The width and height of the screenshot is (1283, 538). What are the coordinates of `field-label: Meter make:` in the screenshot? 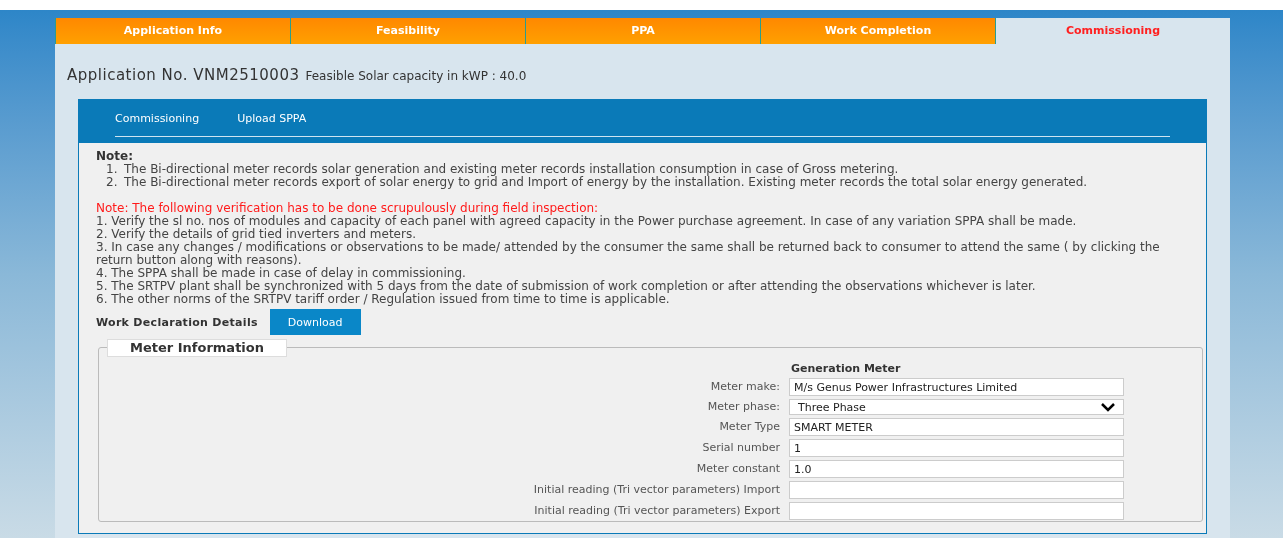 It's located at (744, 387).